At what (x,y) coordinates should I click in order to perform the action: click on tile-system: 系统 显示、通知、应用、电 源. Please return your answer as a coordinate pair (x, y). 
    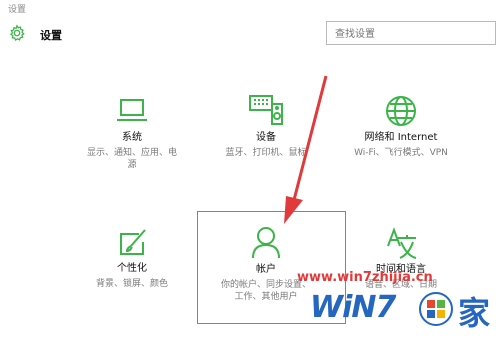
    Looking at the image, I should click on (132, 133).